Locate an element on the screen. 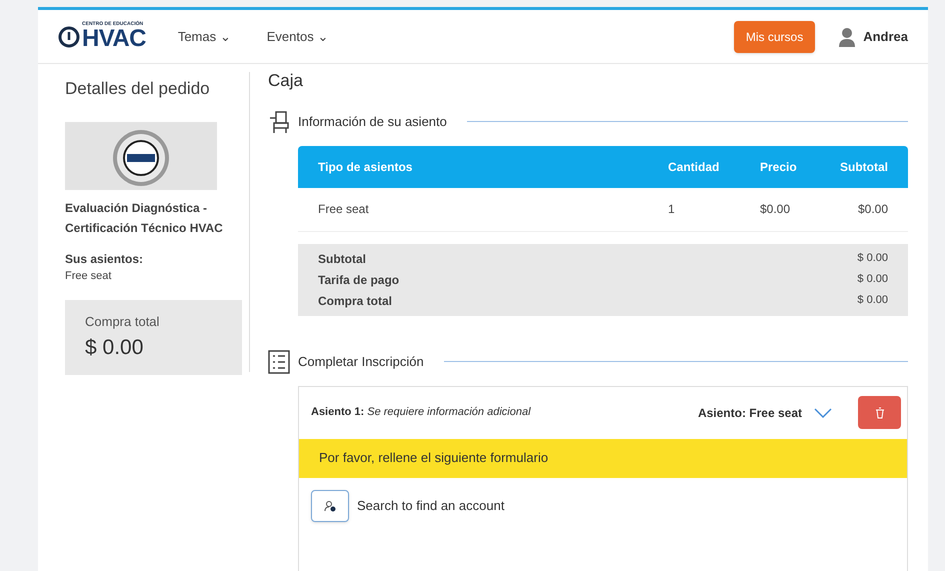 The width and height of the screenshot is (945, 571). seat-icon is located at coordinates (279, 122).